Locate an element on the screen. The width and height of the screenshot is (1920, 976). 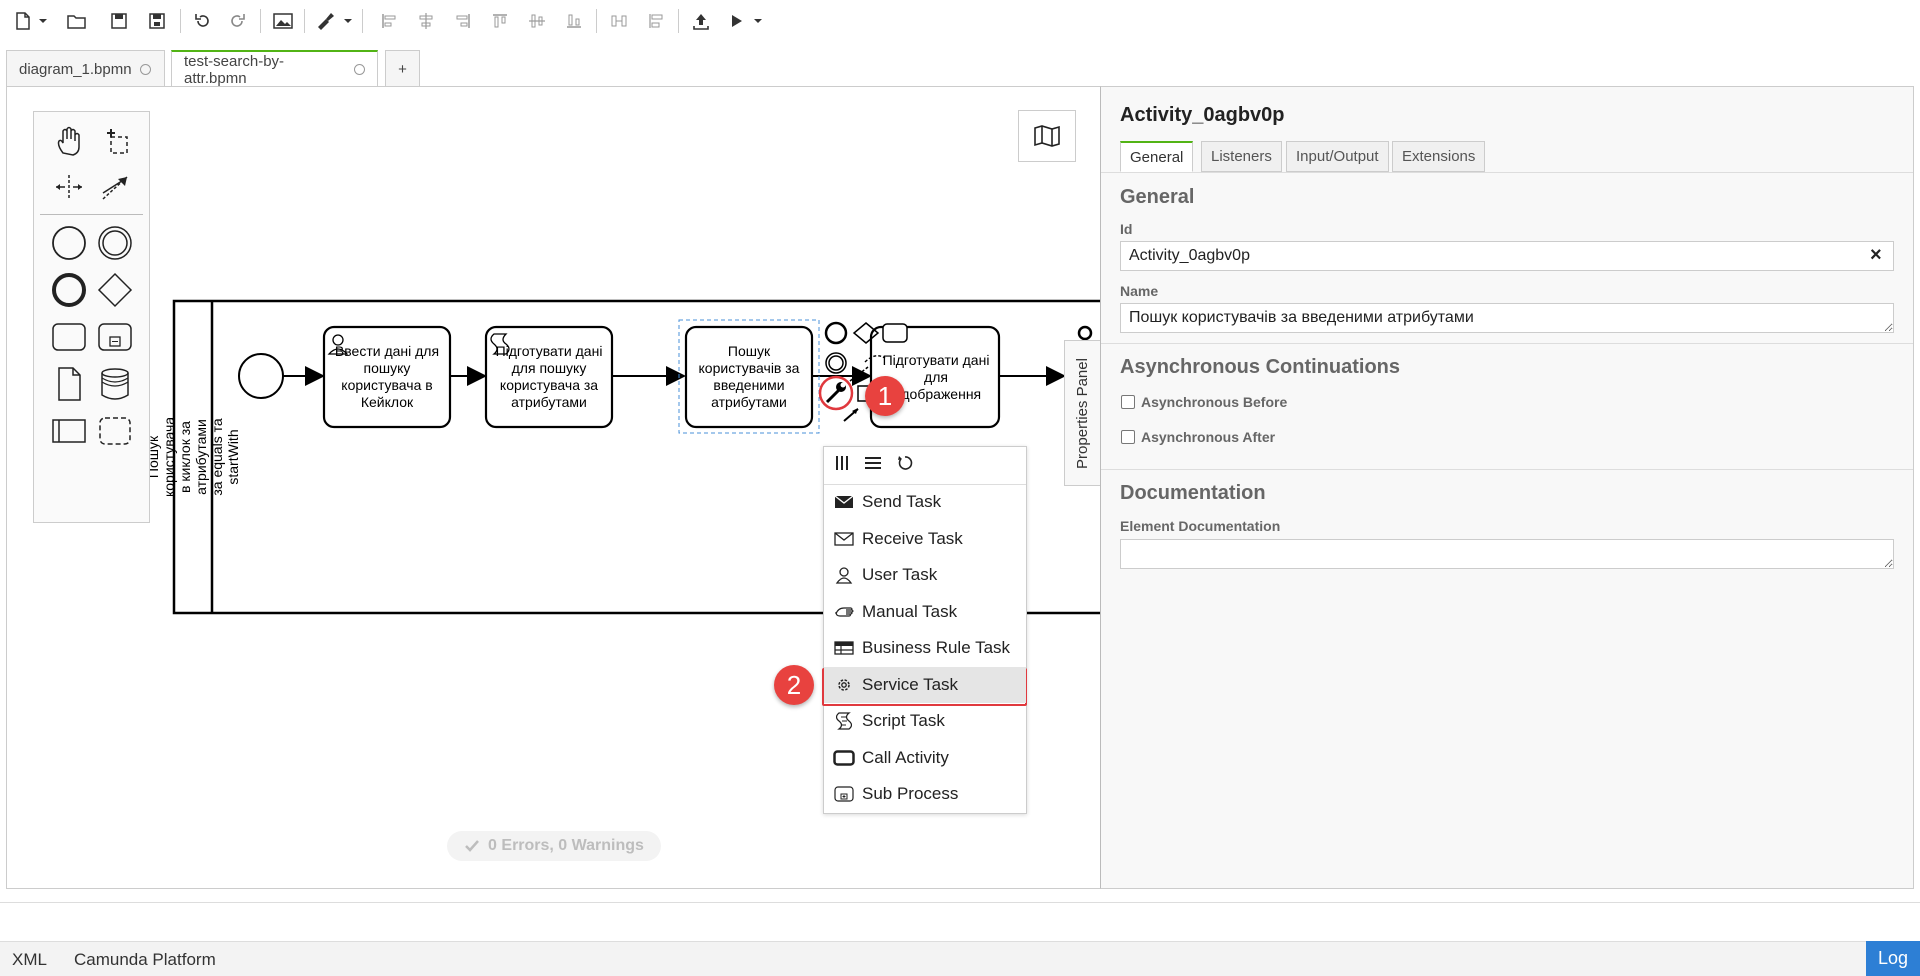
create-subprocess-icon is located at coordinates (115, 337).